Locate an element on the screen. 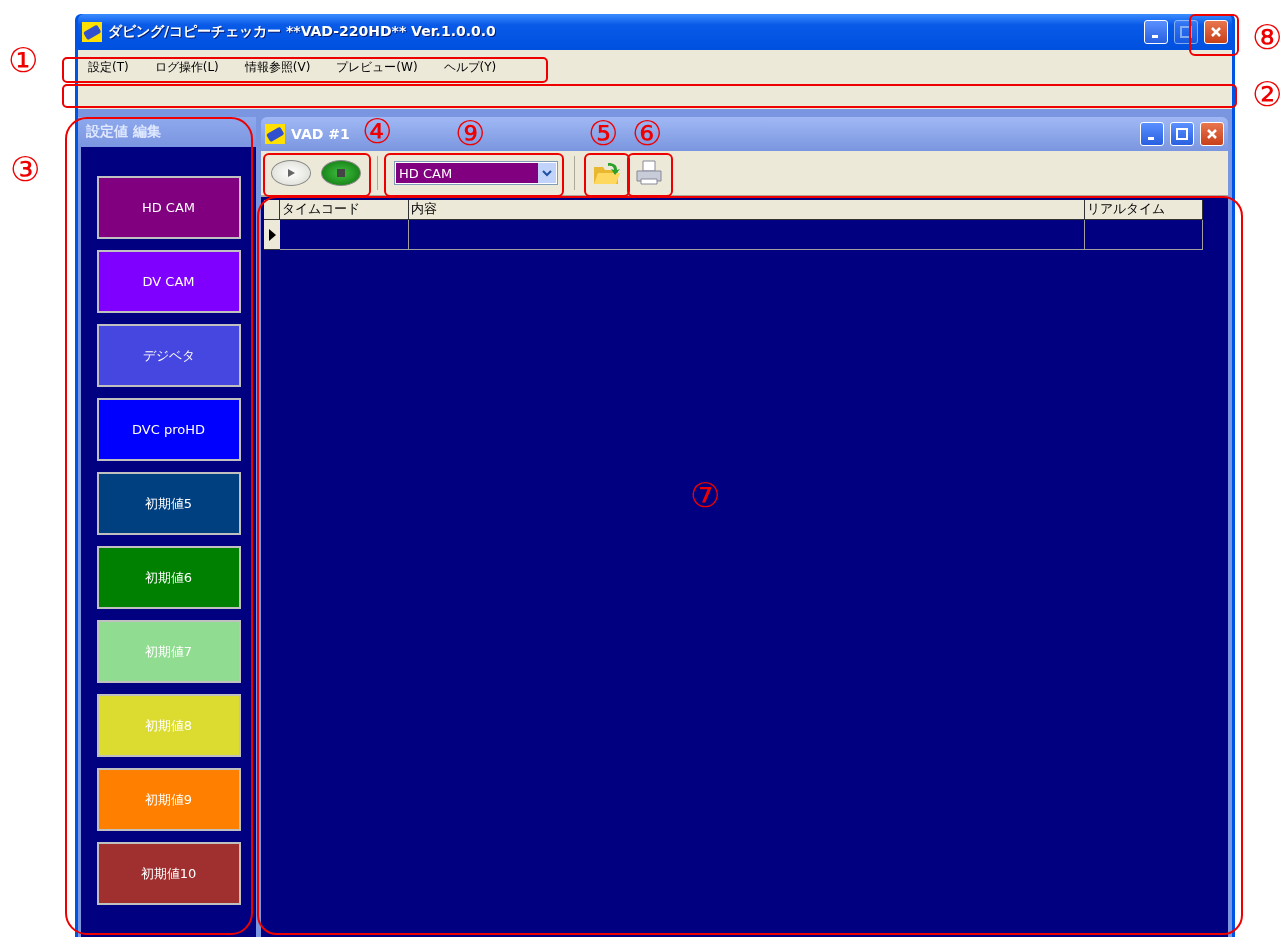 This screenshot has height=937, width=1286. menu-item: 設定(T) is located at coordinates (108, 67).